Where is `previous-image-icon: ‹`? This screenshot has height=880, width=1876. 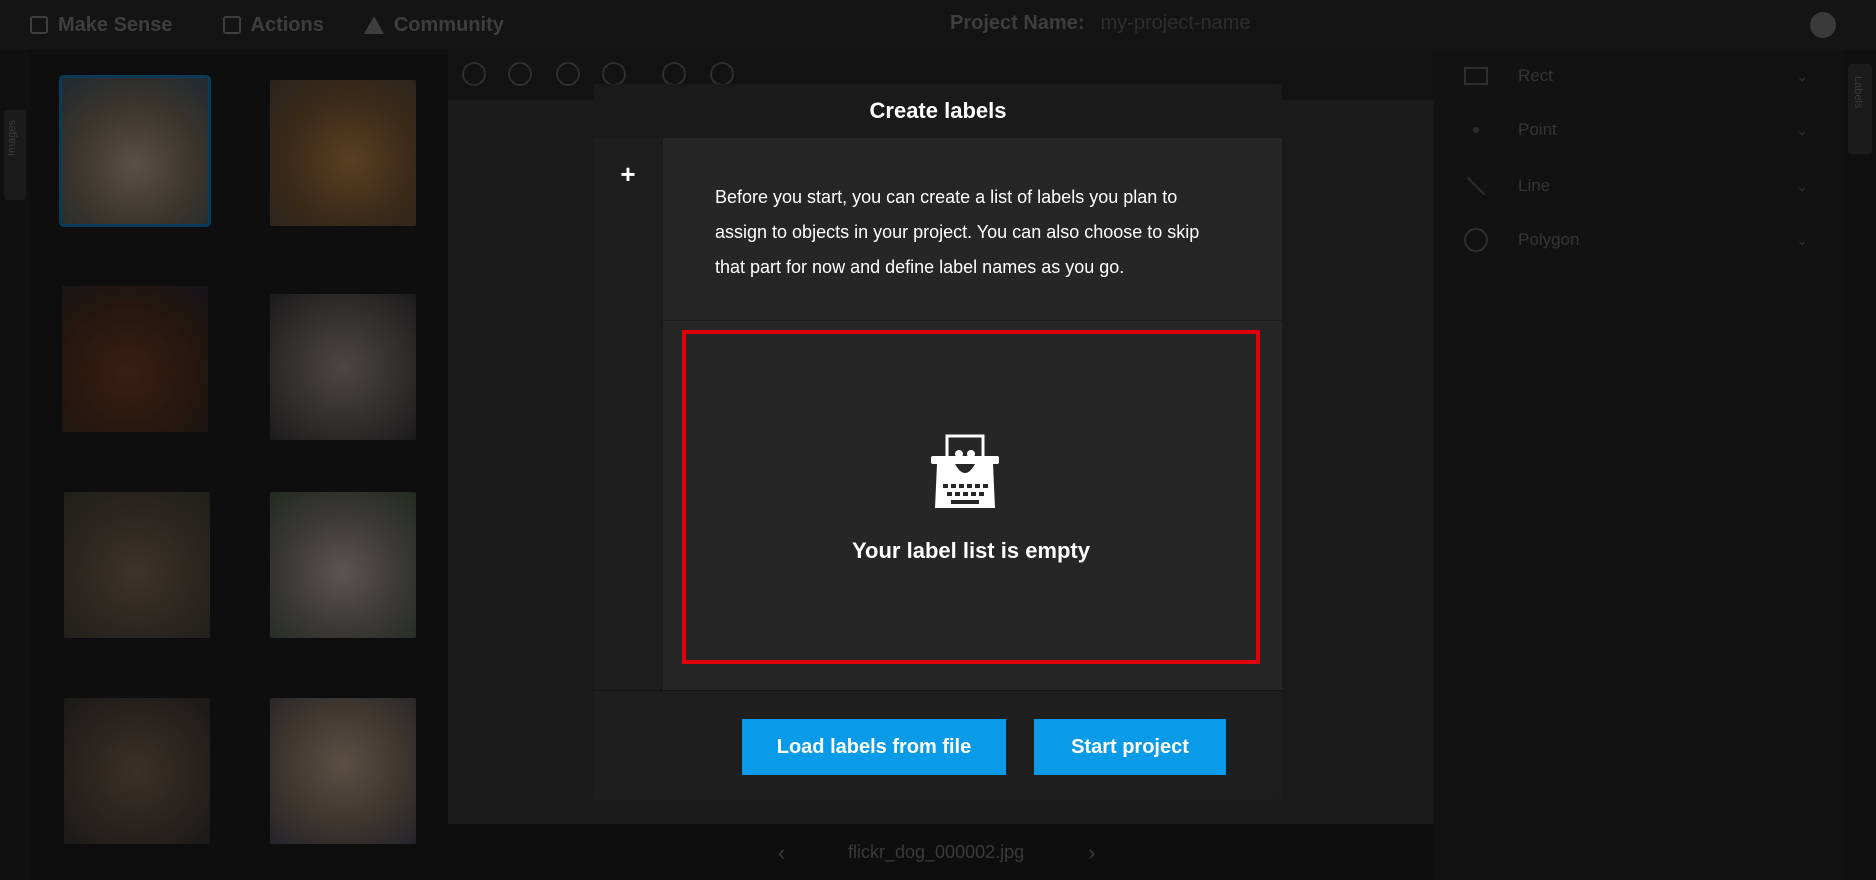 previous-image-icon: ‹ is located at coordinates (781, 853).